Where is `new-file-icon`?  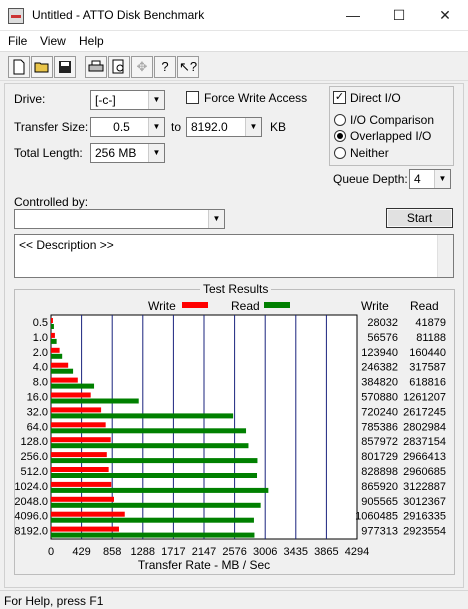 new-file-icon is located at coordinates (19, 67).